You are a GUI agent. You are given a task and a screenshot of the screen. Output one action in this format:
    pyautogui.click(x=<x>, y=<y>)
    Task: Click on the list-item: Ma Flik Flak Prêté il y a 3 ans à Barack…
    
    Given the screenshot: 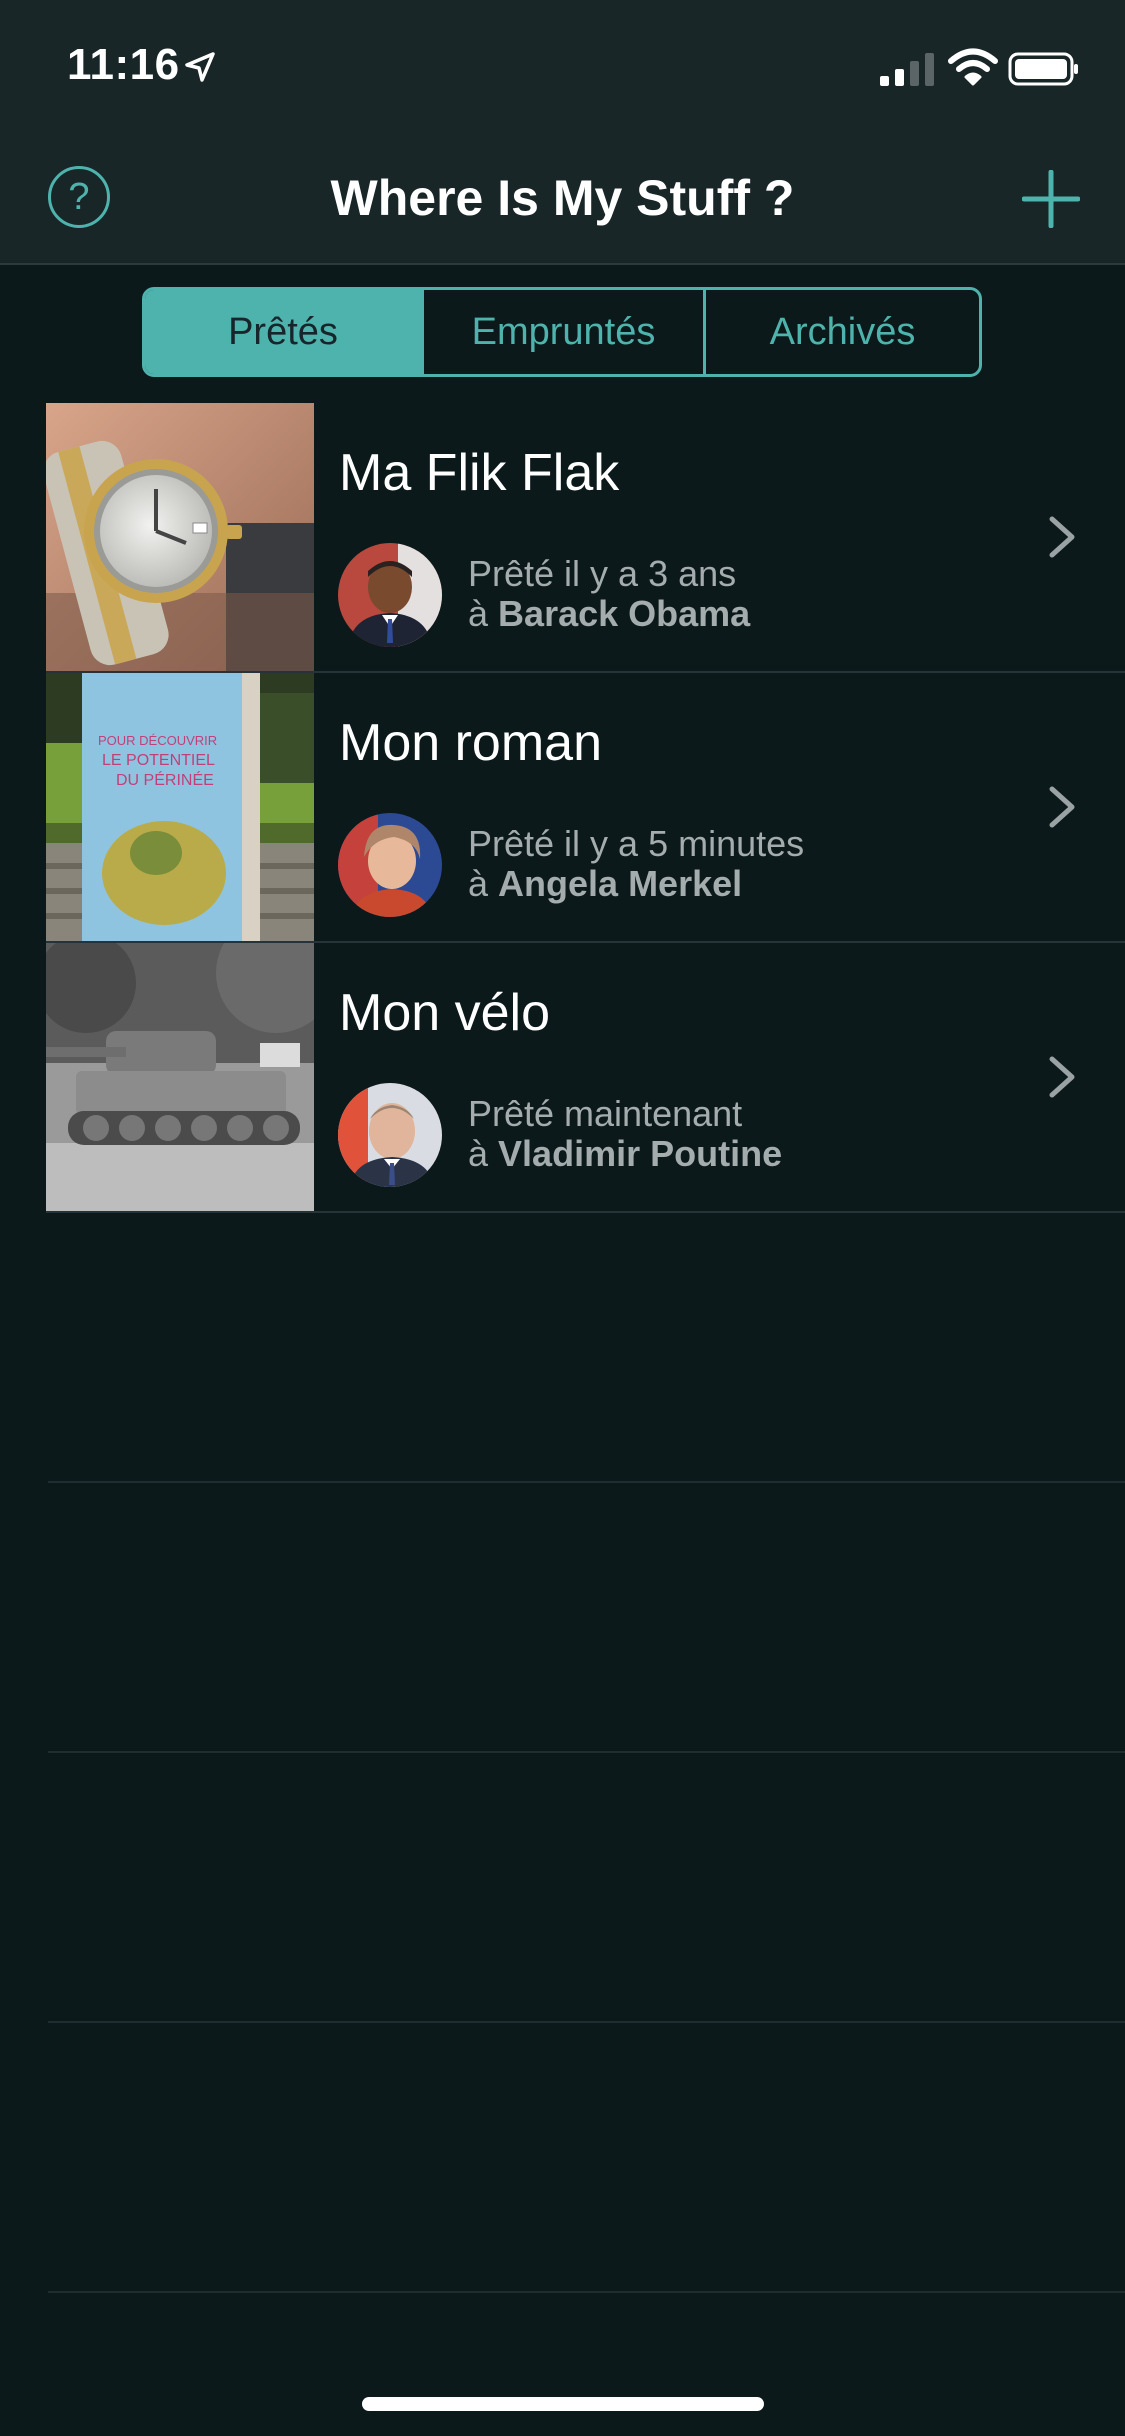 What is the action you would take?
    pyautogui.click(x=585, y=537)
    